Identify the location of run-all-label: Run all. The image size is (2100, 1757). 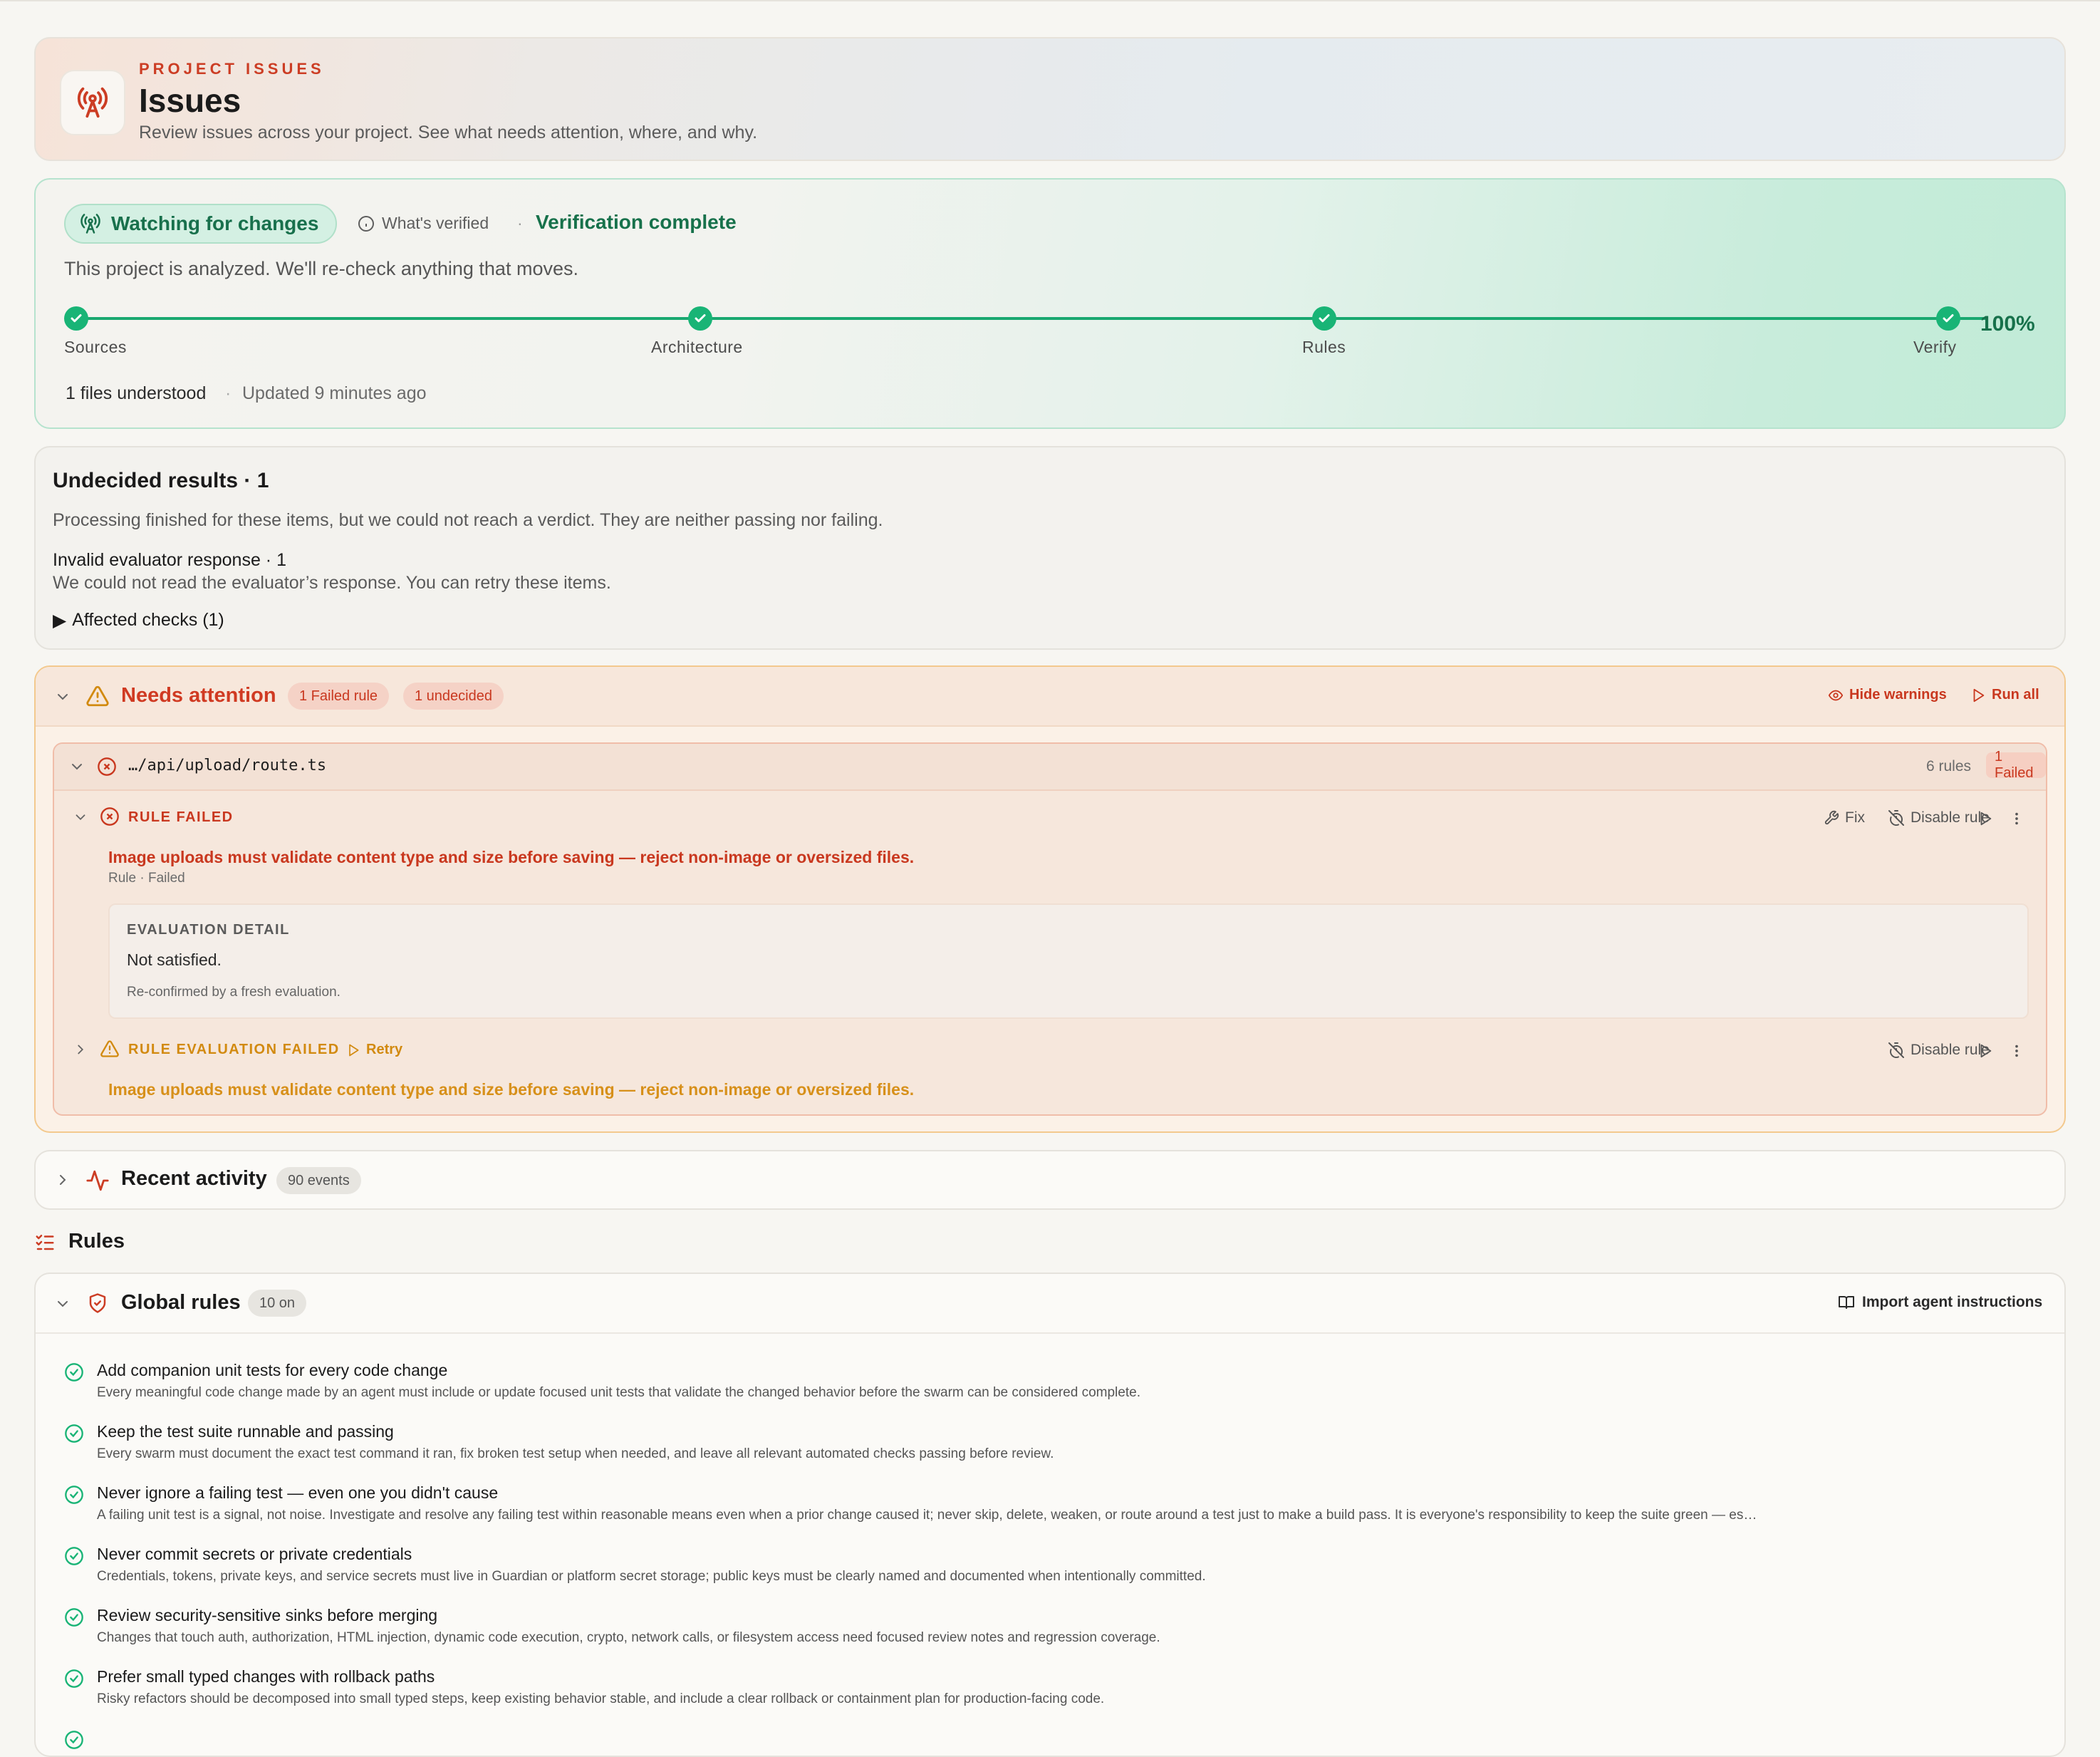
(2015, 695).